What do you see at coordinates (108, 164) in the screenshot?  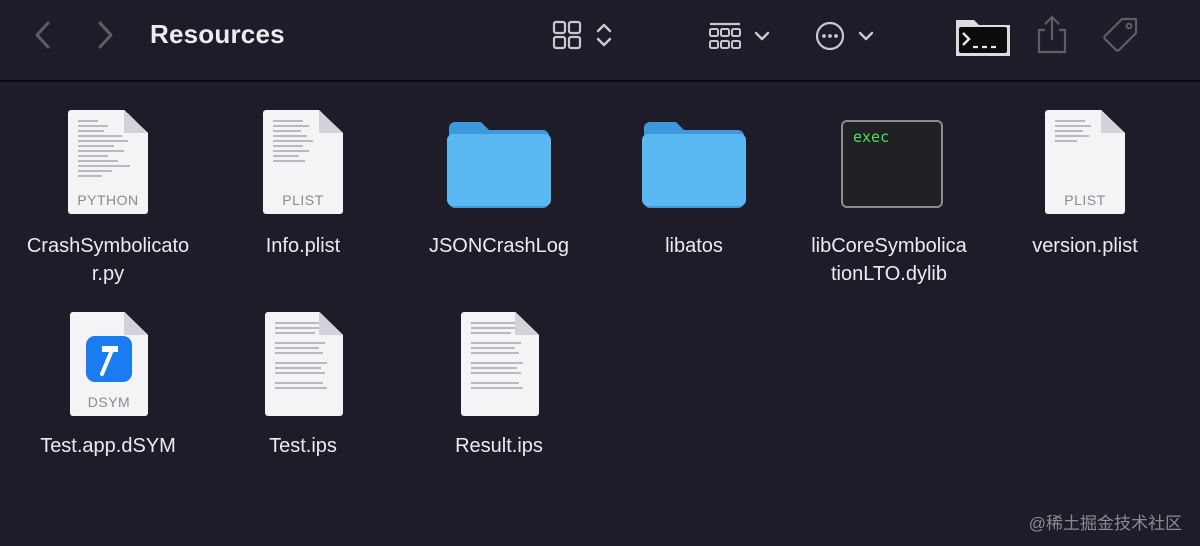 I see `python-document-icon: PYTHON` at bounding box center [108, 164].